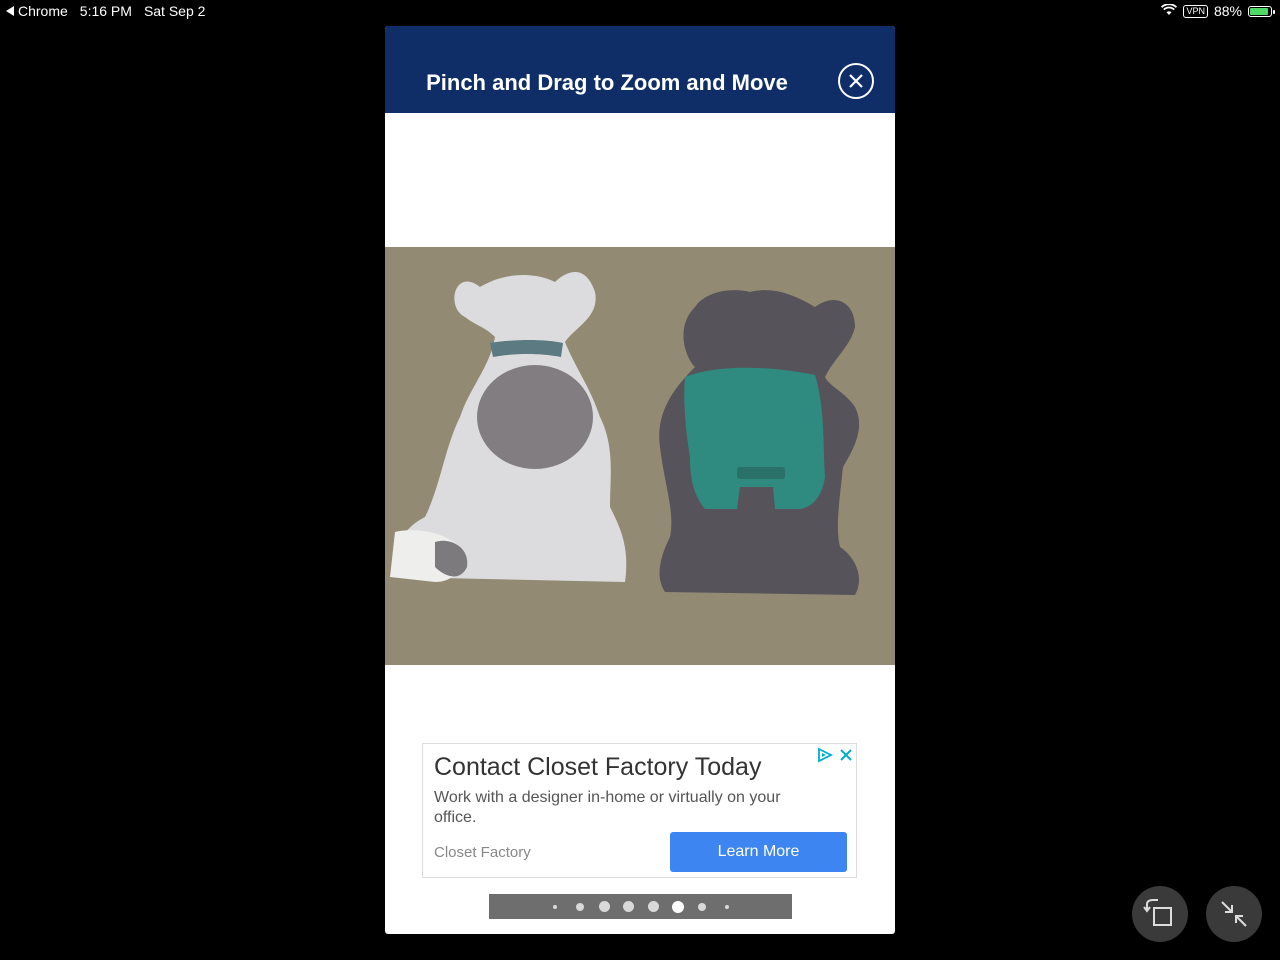 The image size is (1280, 960). What do you see at coordinates (482, 852) in the screenshot?
I see `ad-advertiser: Closet Factory` at bounding box center [482, 852].